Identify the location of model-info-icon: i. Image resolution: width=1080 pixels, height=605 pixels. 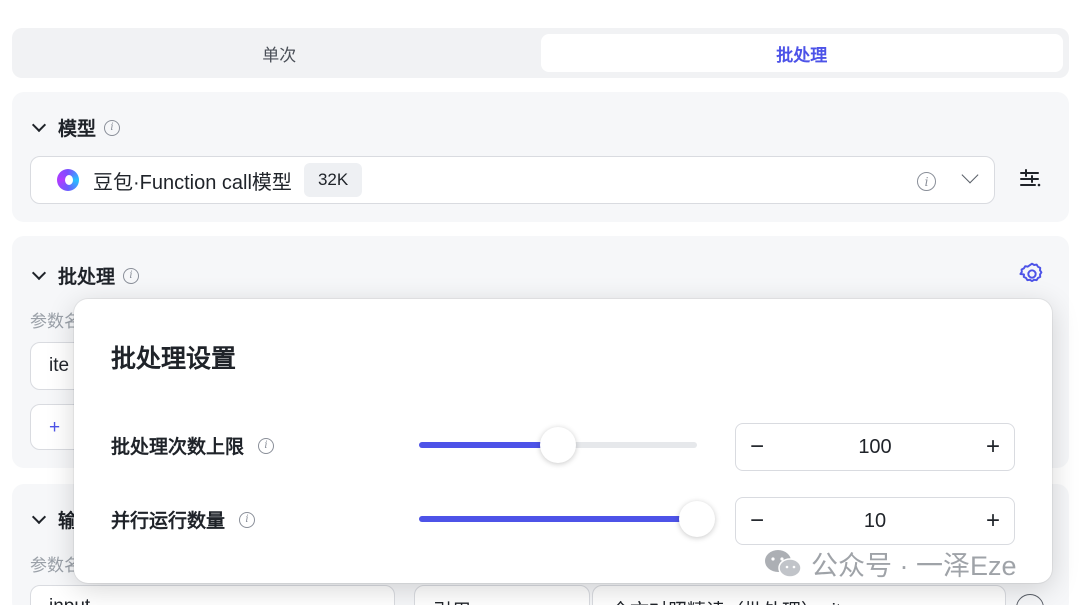
(926, 181).